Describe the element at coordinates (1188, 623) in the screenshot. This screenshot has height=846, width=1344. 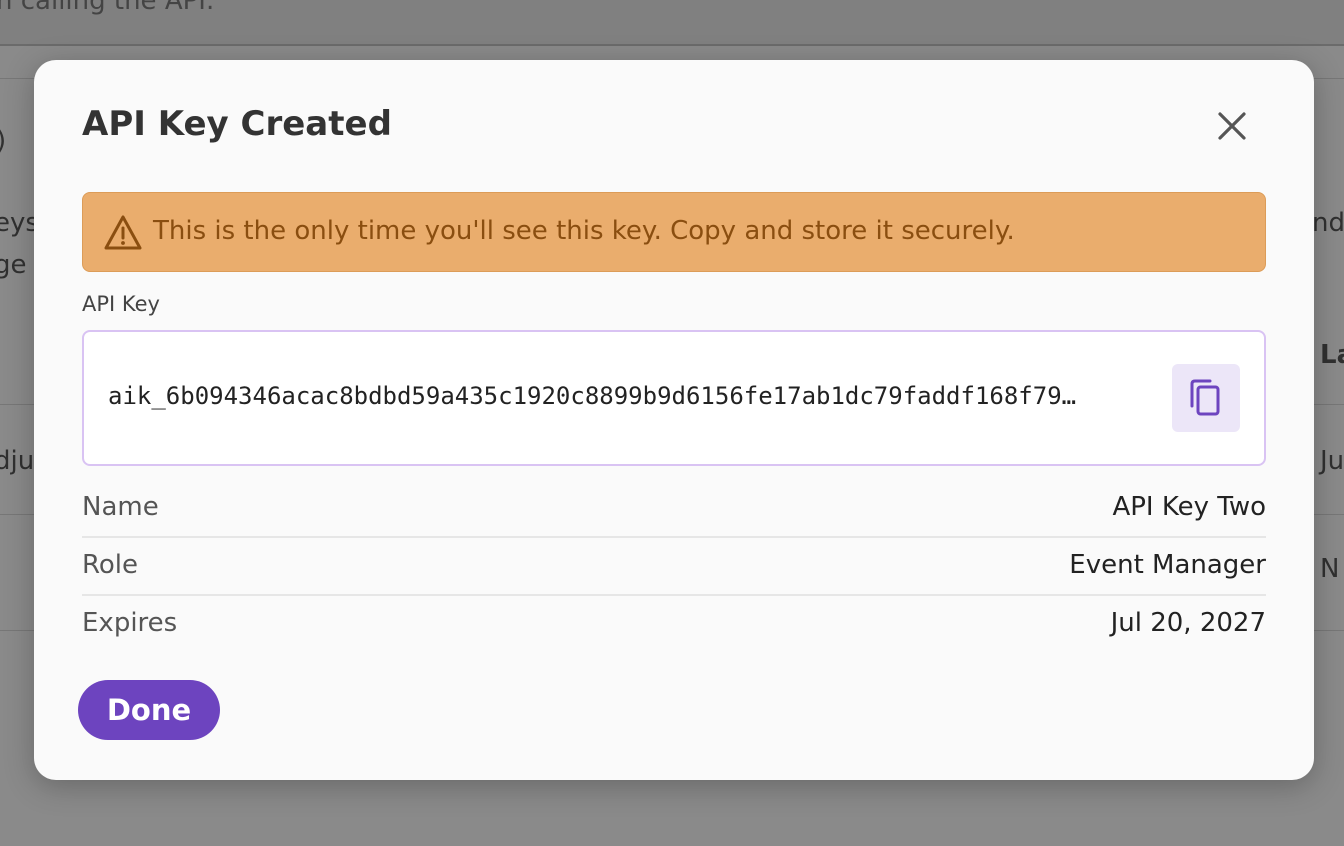
I see `detail-value: Jul 20, 2027` at that location.